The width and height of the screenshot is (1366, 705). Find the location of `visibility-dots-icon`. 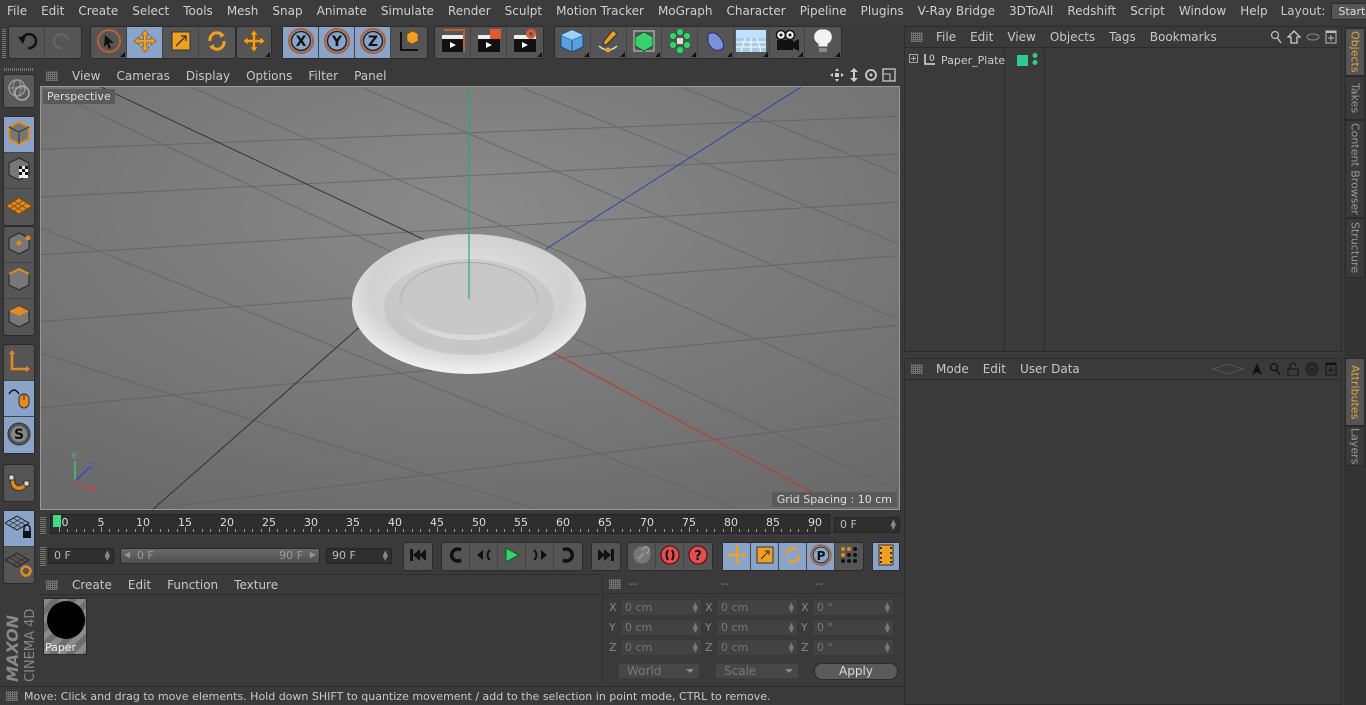

visibility-dots-icon is located at coordinates (1035, 60).